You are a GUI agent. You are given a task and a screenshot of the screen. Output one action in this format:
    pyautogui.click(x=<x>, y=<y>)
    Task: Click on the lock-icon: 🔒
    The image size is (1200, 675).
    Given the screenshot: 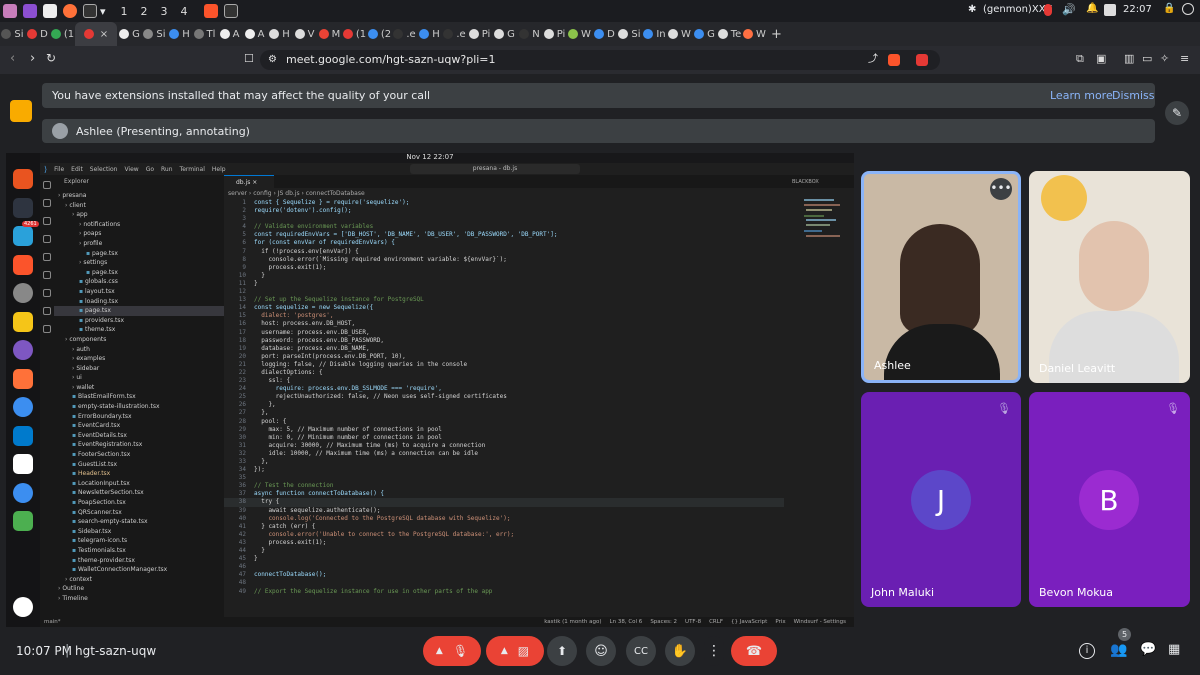 What is the action you would take?
    pyautogui.click(x=1169, y=8)
    